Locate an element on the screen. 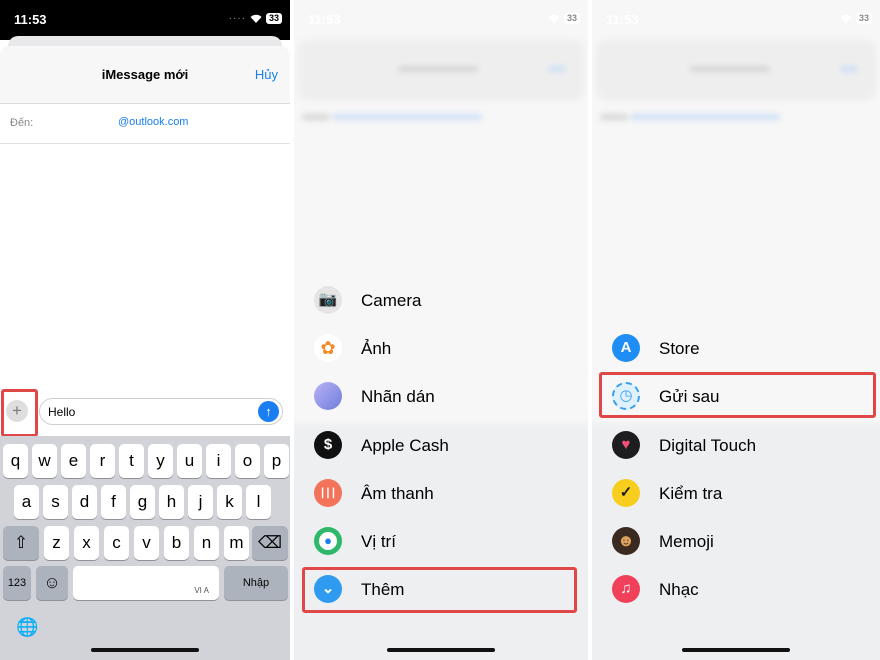 This screenshot has width=880, height=660. key-b: b is located at coordinates (176, 543).